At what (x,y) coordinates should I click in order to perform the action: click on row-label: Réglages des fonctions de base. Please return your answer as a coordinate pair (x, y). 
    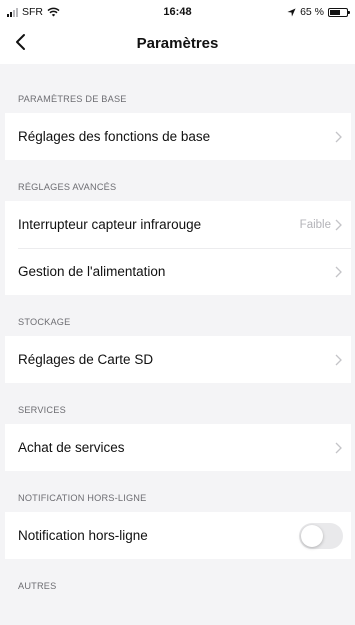
    Looking at the image, I should click on (114, 136).